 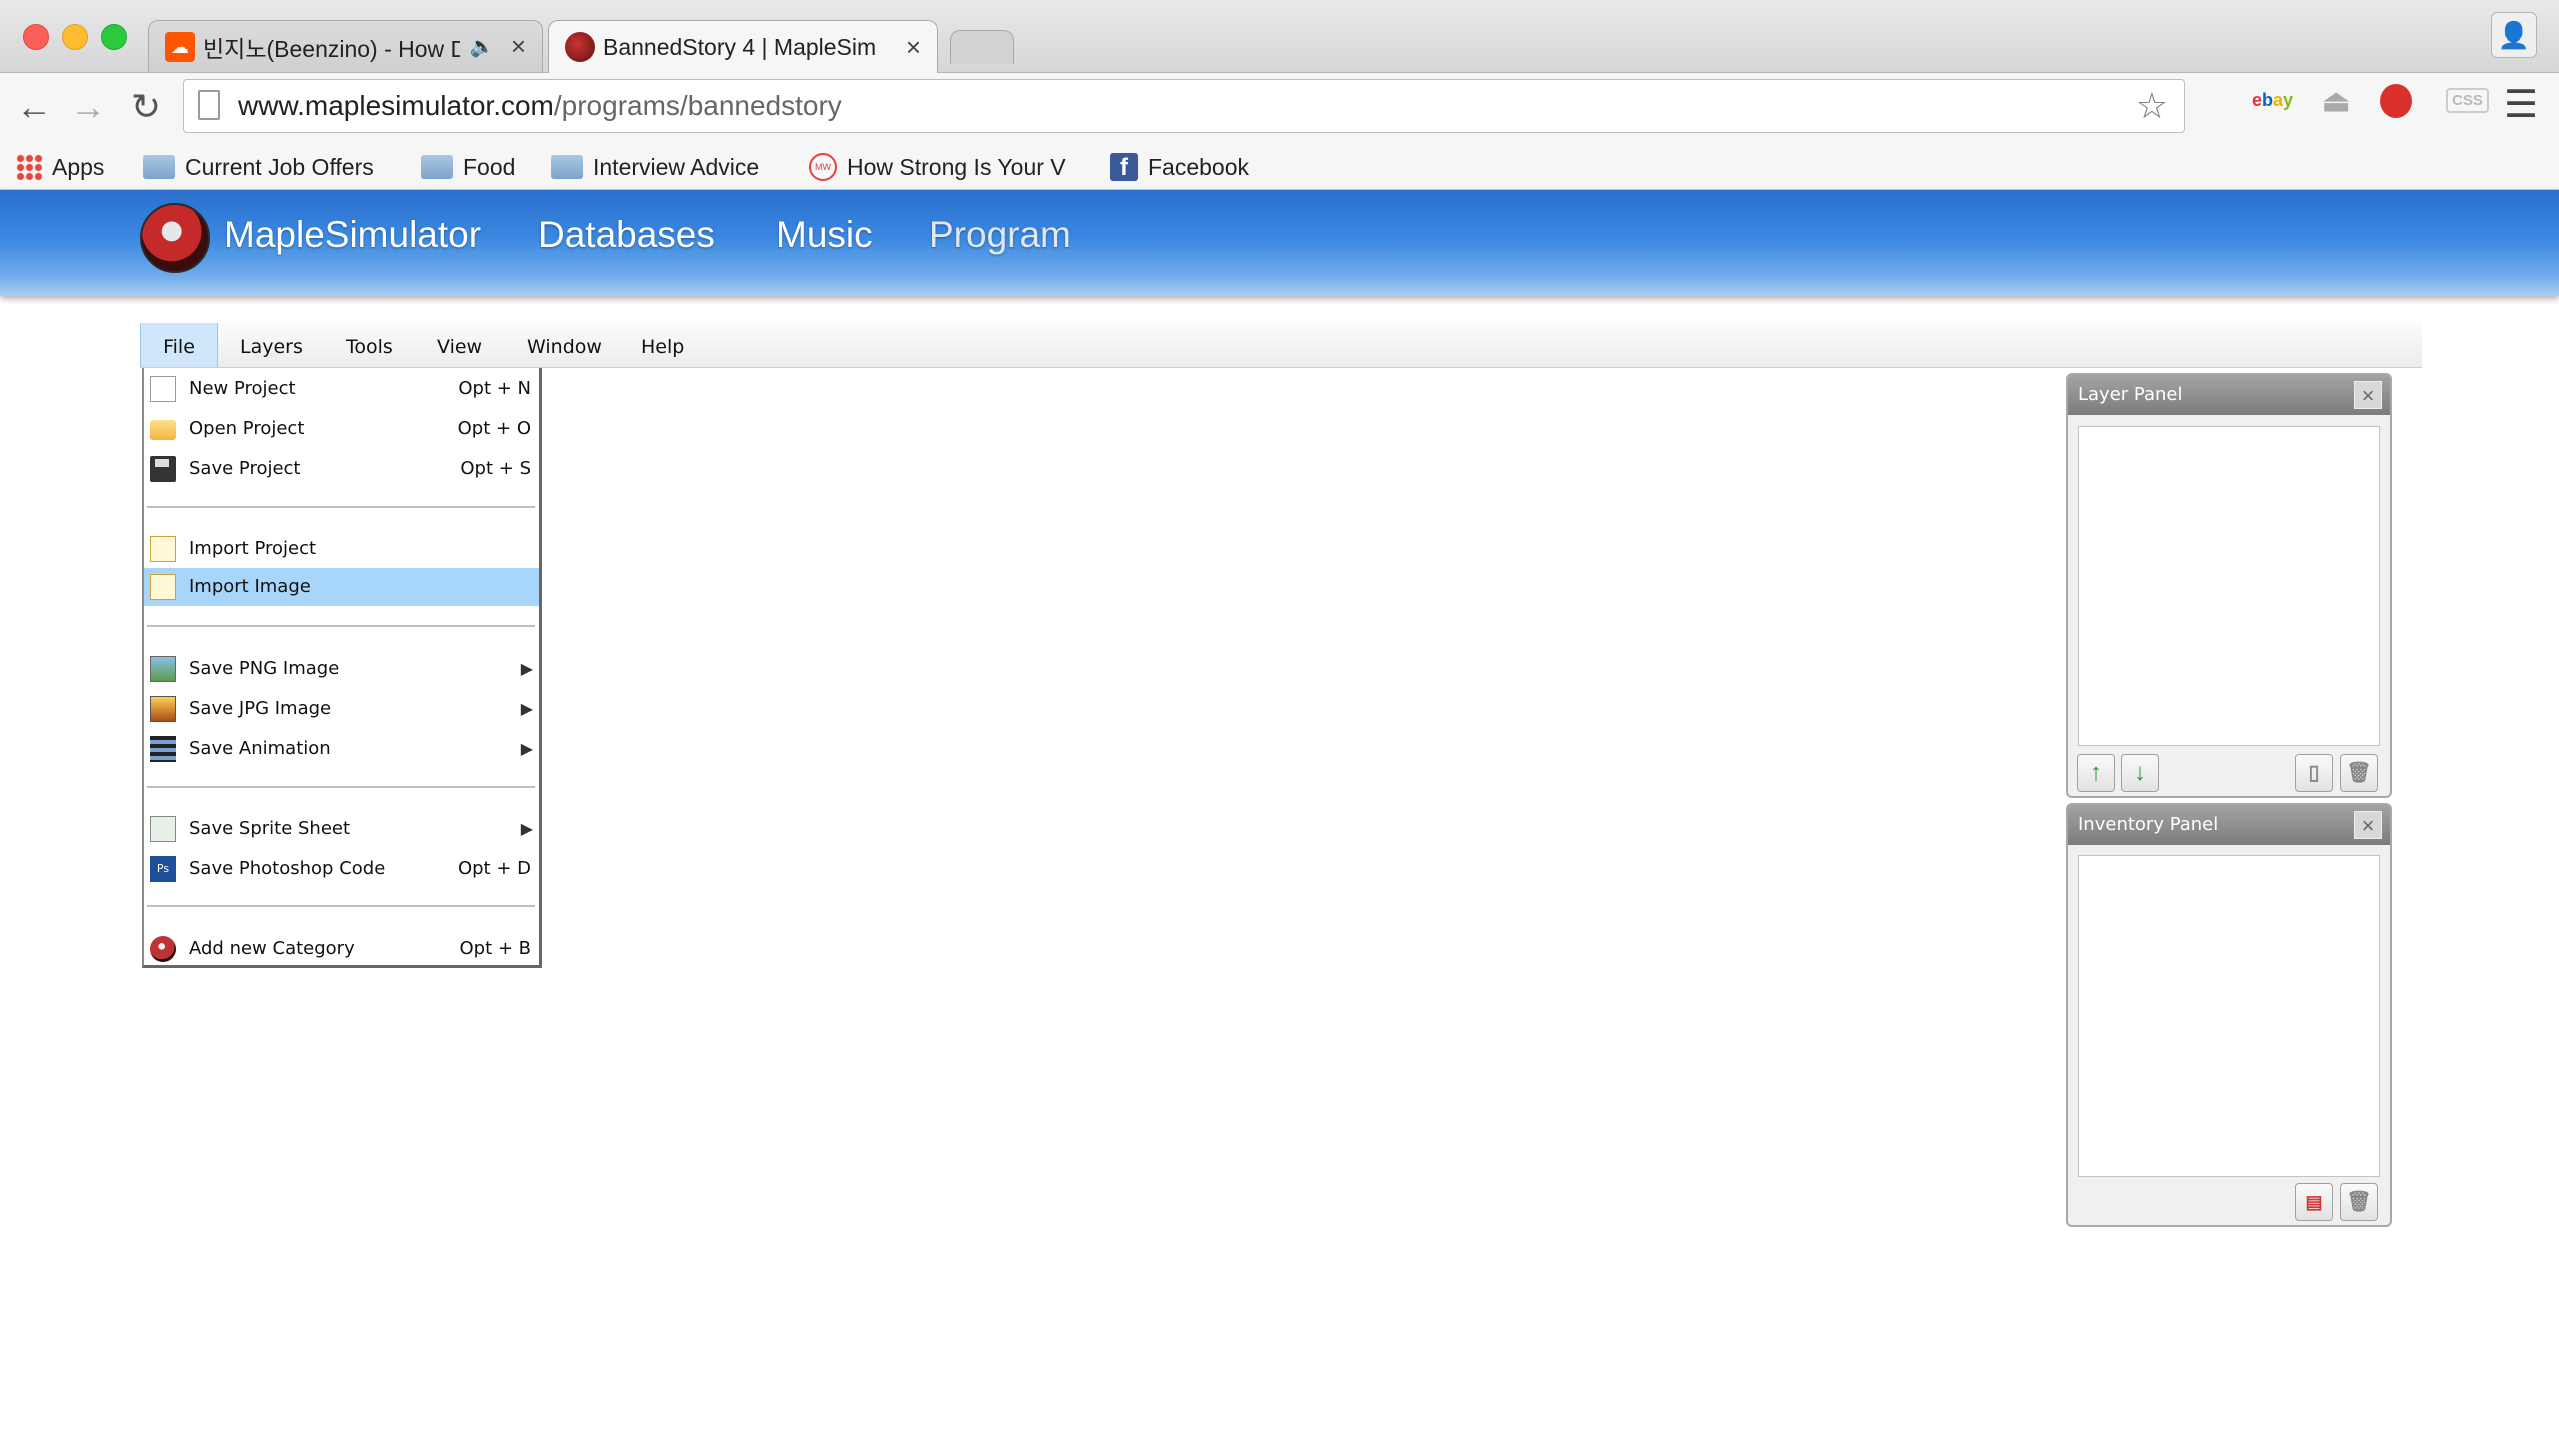 I want to click on png-image-icon, so click(x=163, y=669).